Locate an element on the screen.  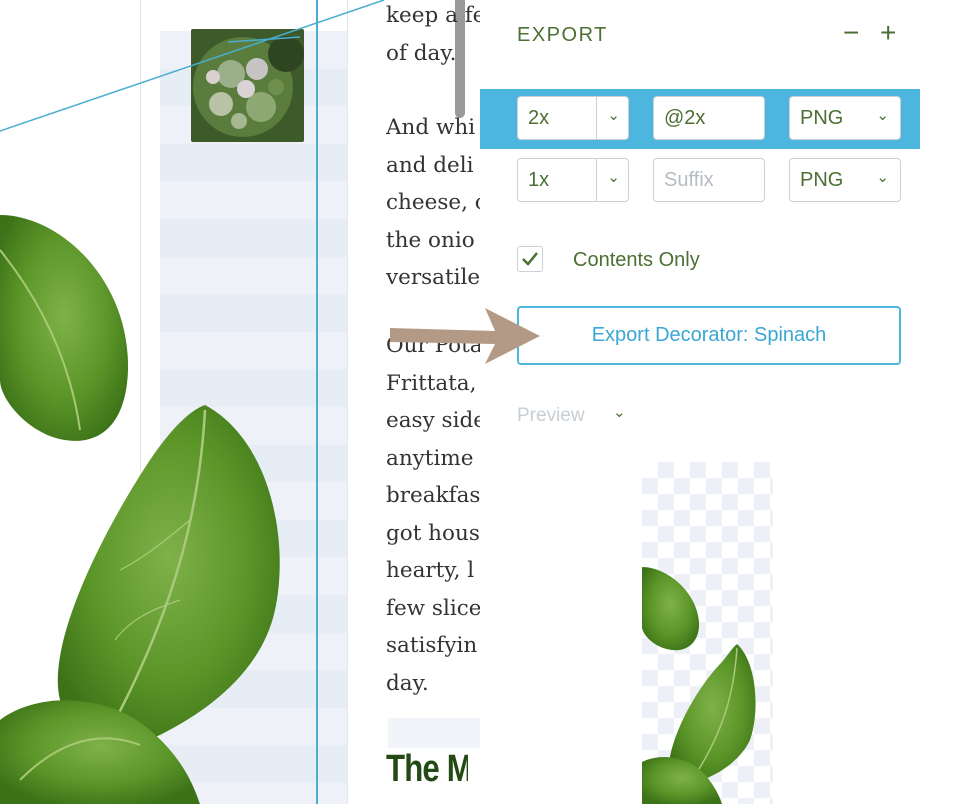
export-preview is located at coordinates (707, 633).